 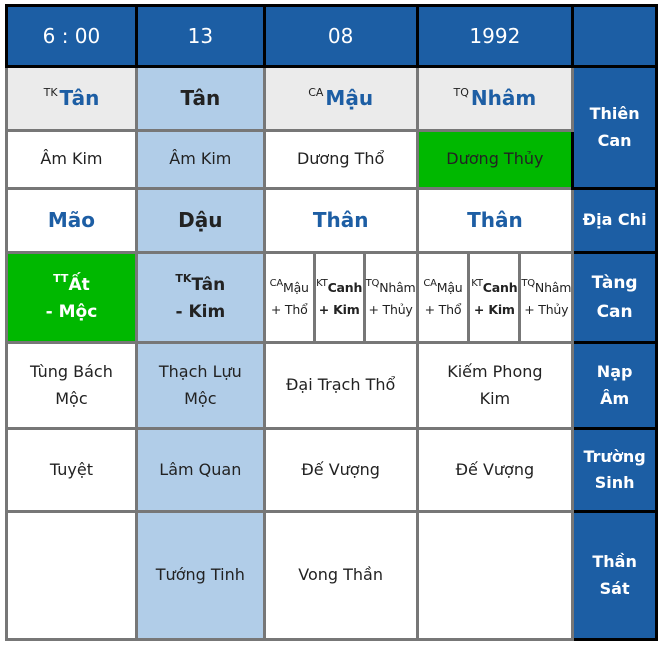 What do you see at coordinates (316, 92) in the screenshot?
I see `stem-prefix: CA` at bounding box center [316, 92].